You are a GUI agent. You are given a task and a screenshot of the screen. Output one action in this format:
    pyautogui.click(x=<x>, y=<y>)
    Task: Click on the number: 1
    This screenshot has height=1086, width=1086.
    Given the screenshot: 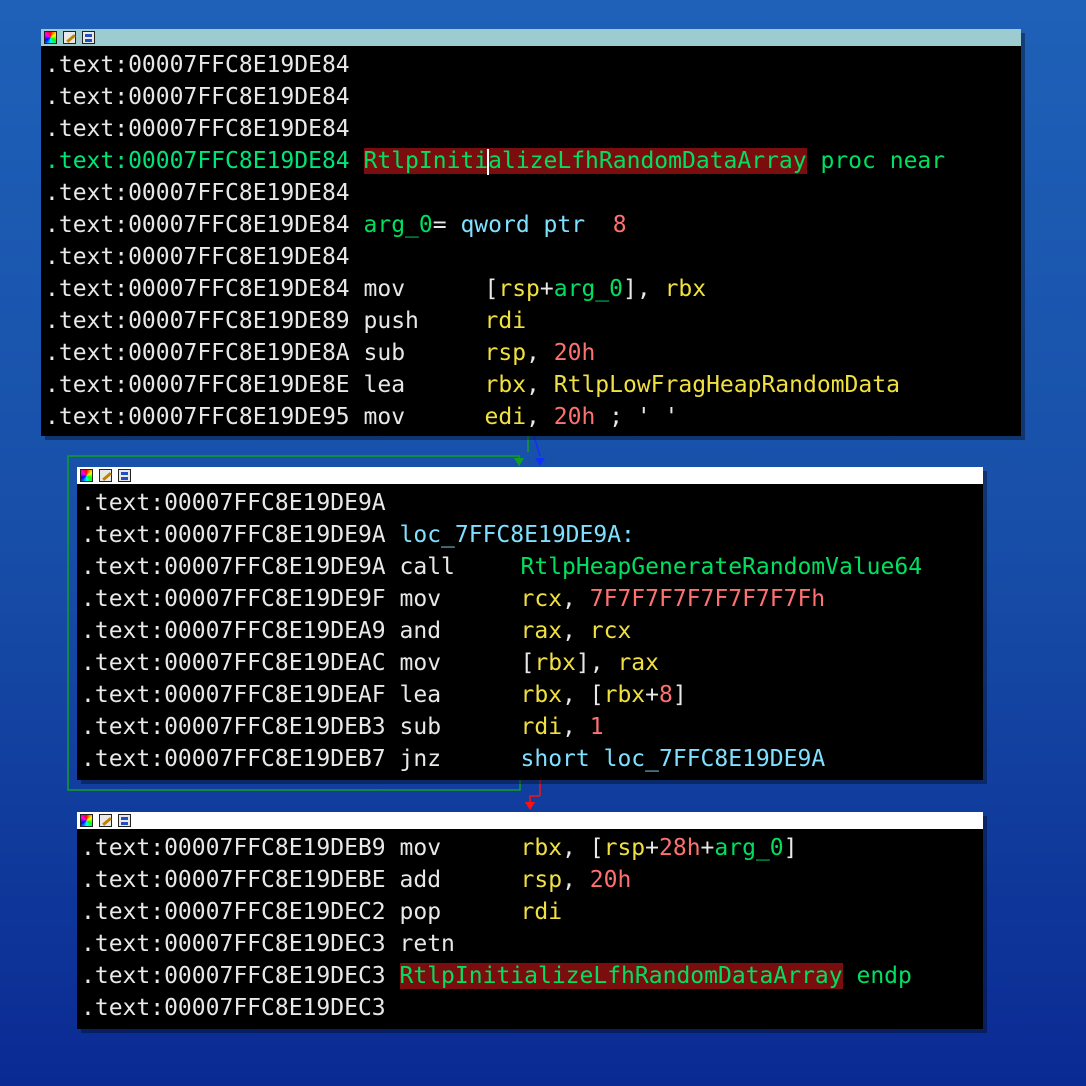 What is the action you would take?
    pyautogui.click(x=596, y=727)
    